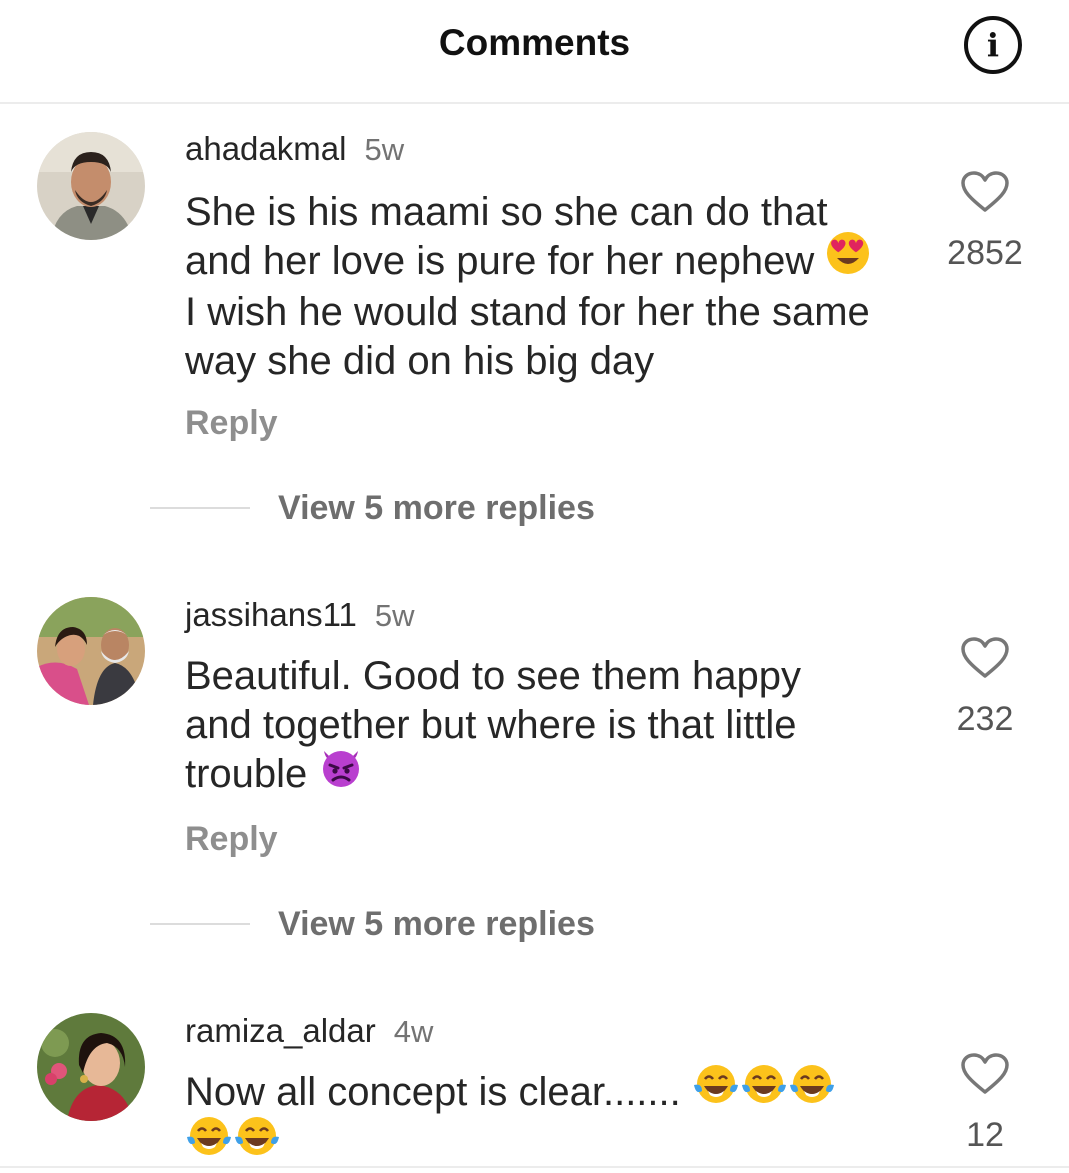 Image resolution: width=1069 pixels, height=1173 pixels. Describe the element at coordinates (985, 221) in the screenshot. I see `like-control: 2852` at that location.